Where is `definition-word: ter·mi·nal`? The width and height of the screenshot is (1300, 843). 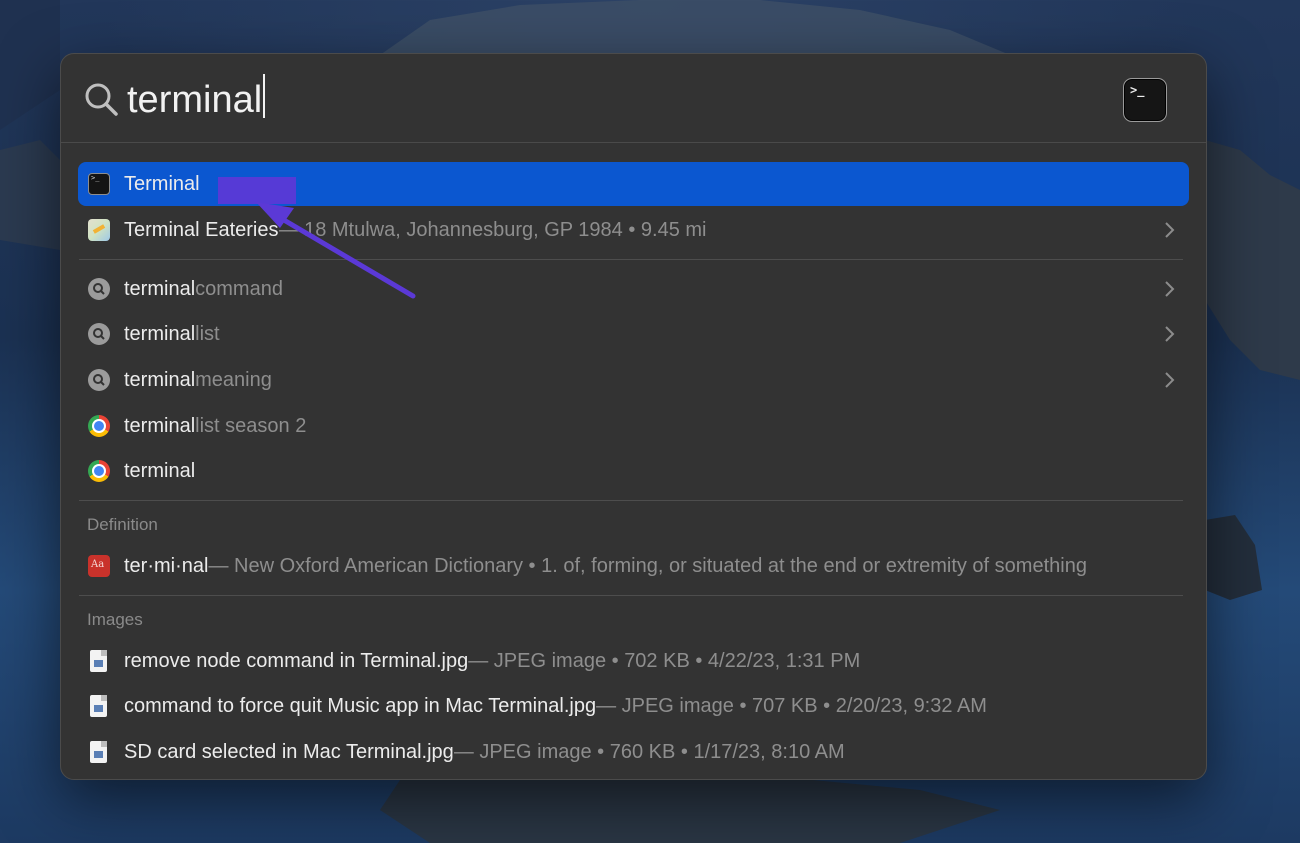 definition-word: ter·mi·nal is located at coordinates (166, 565).